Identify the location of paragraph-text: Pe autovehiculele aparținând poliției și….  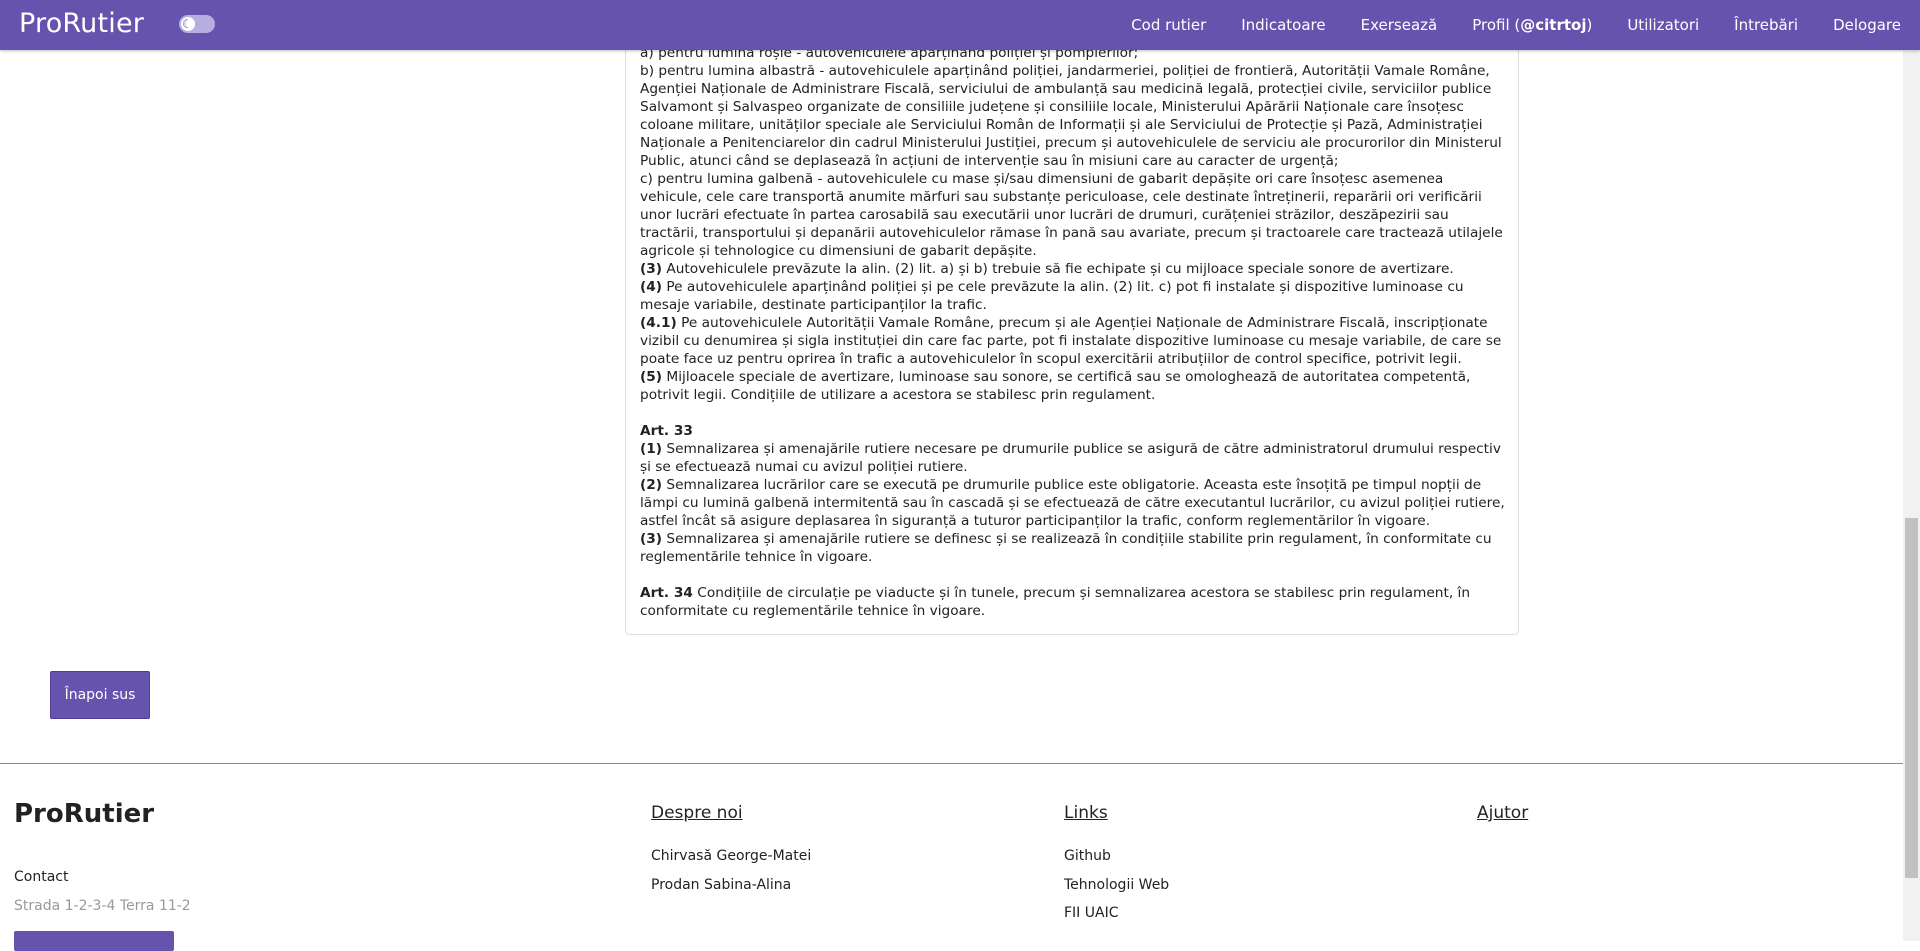
(1052, 296).